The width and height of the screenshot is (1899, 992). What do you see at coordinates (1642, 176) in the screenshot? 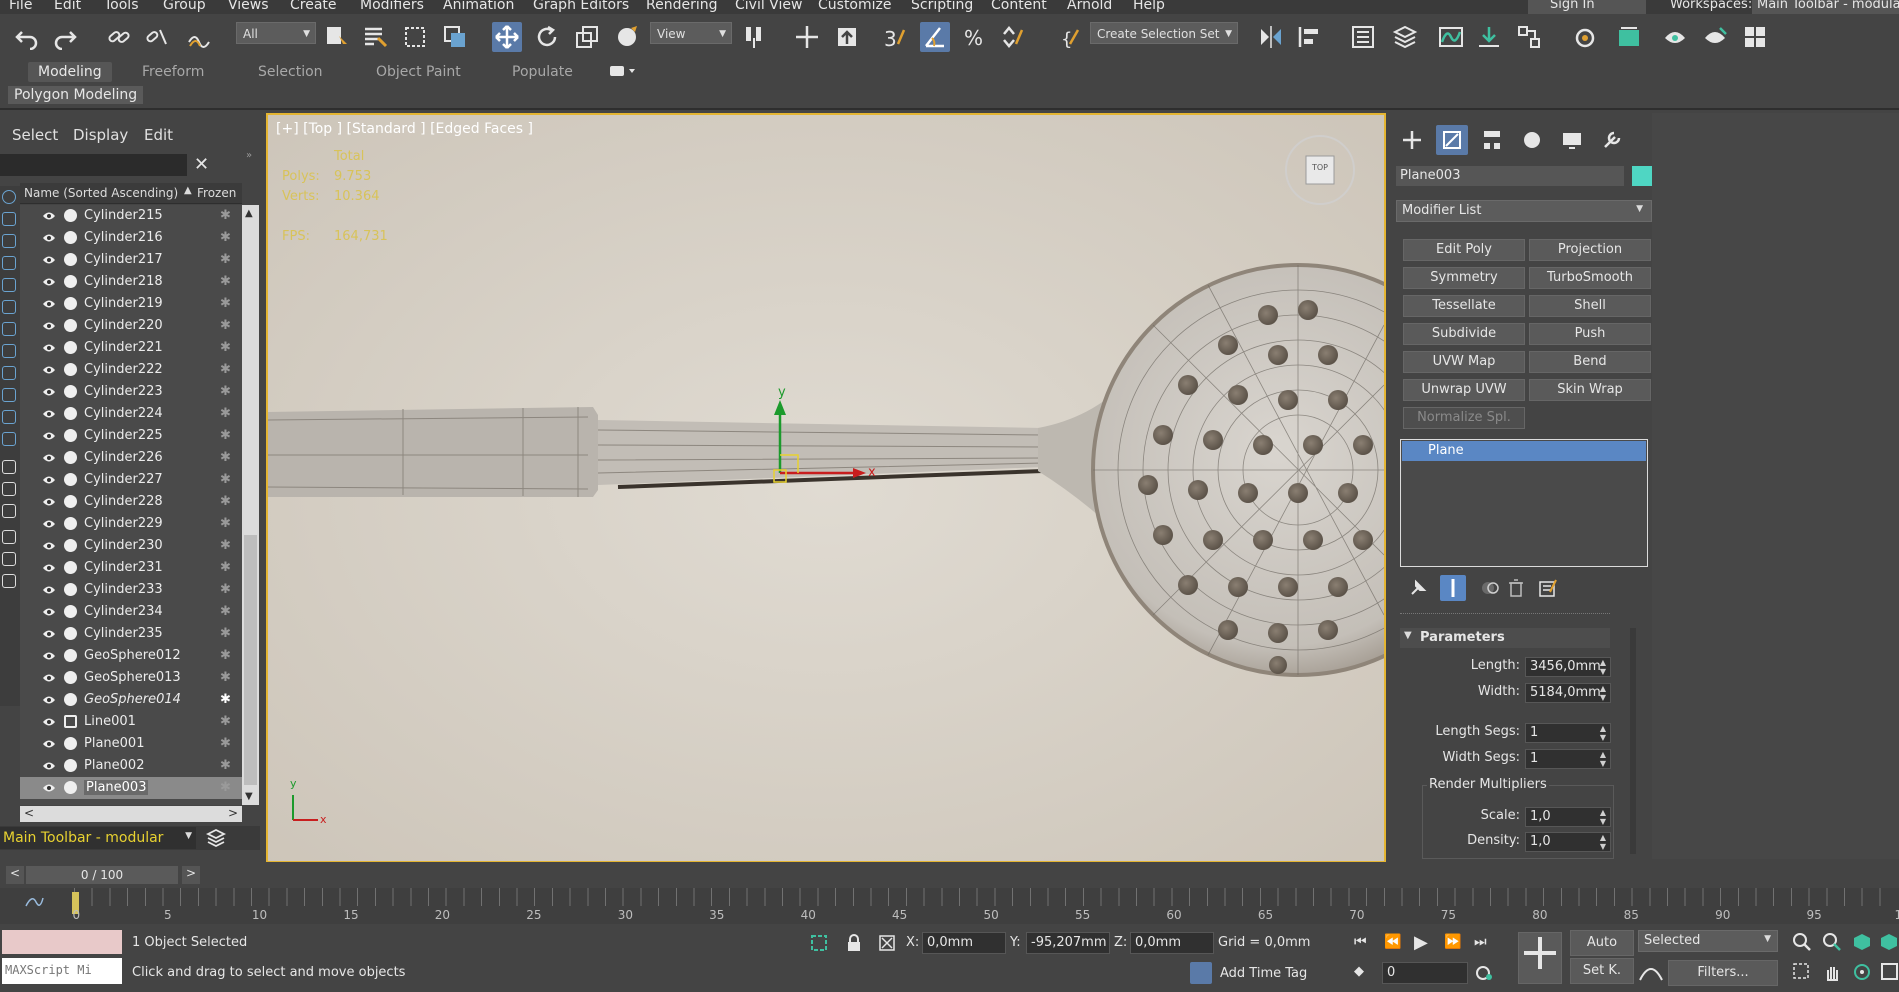
I see `object-color-swatch` at bounding box center [1642, 176].